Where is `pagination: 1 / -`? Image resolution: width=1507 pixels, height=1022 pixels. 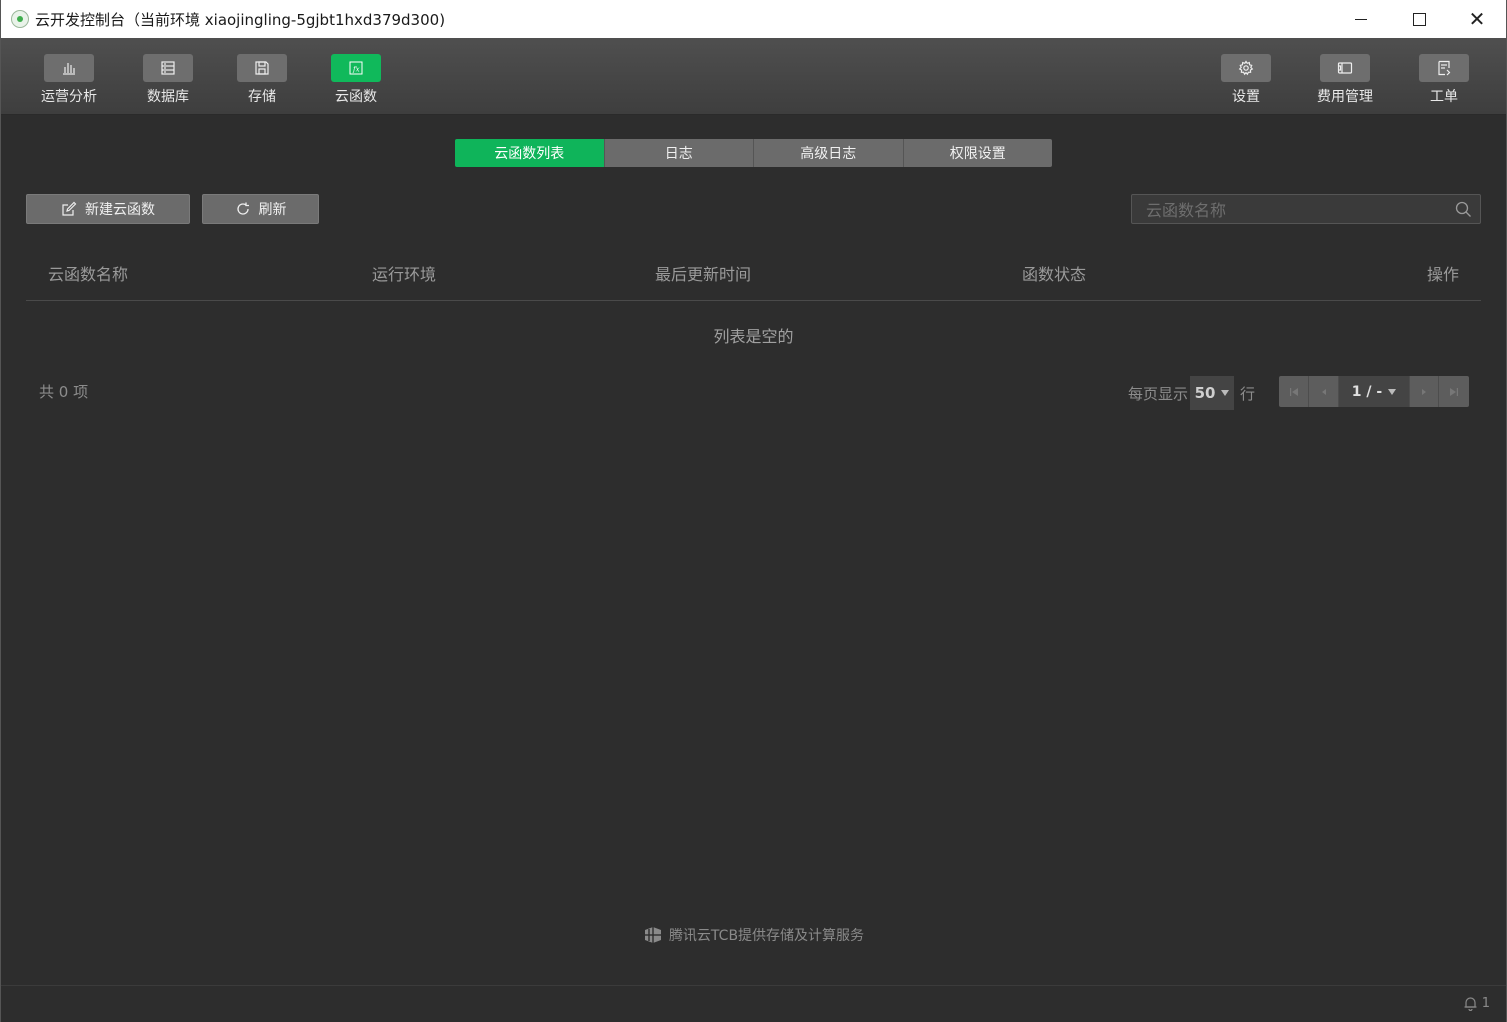
pagination: 1 / - is located at coordinates (1374, 391).